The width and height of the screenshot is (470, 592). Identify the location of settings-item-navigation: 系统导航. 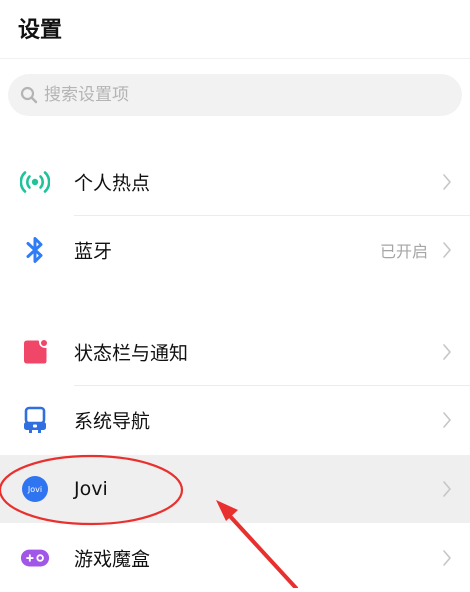
(235, 420).